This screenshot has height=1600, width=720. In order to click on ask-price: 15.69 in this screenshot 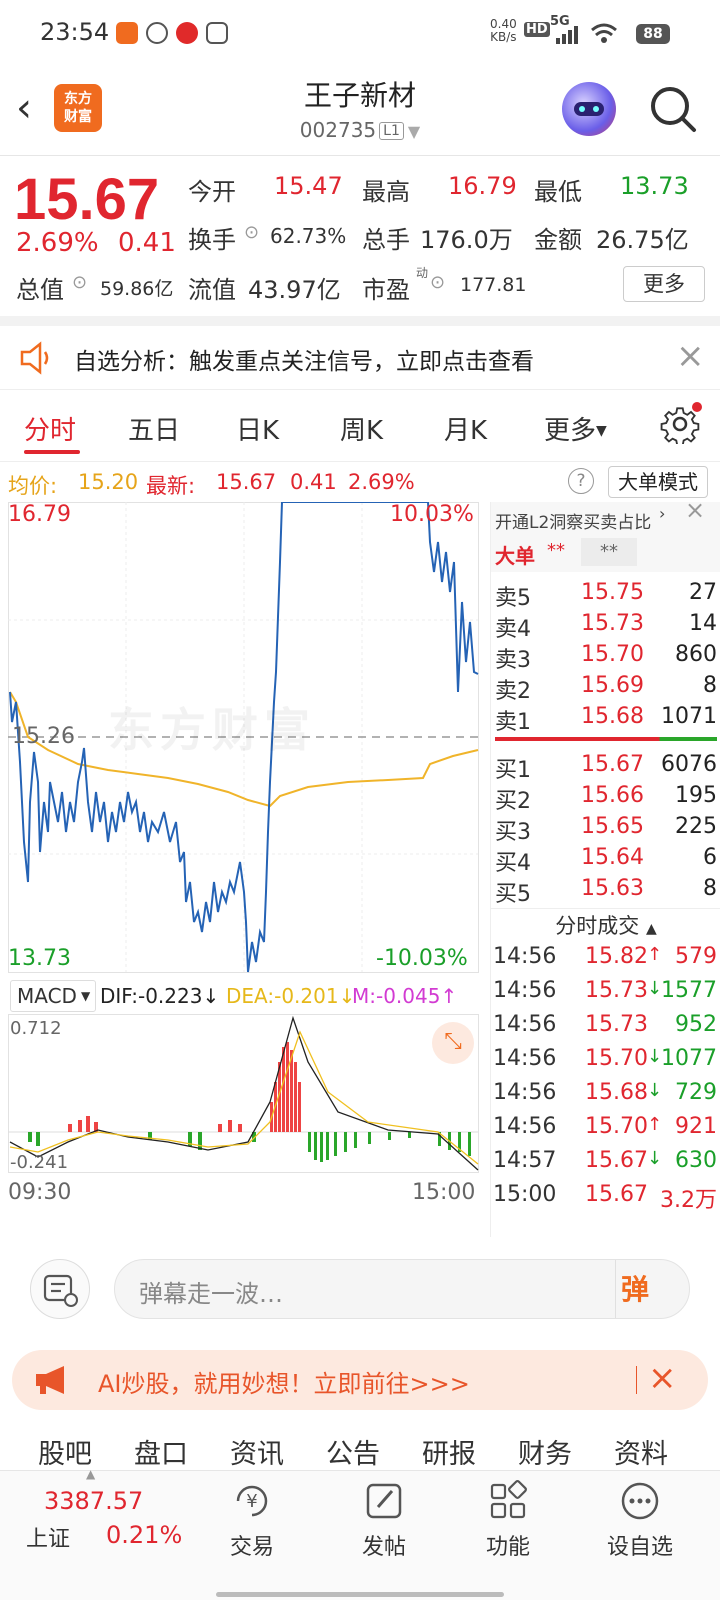, I will do `click(612, 685)`.